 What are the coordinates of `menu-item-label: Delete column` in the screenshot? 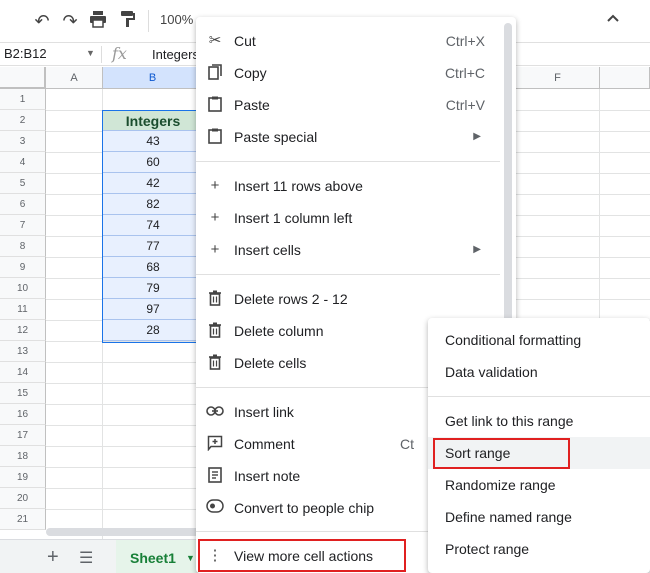 It's located at (279, 331).